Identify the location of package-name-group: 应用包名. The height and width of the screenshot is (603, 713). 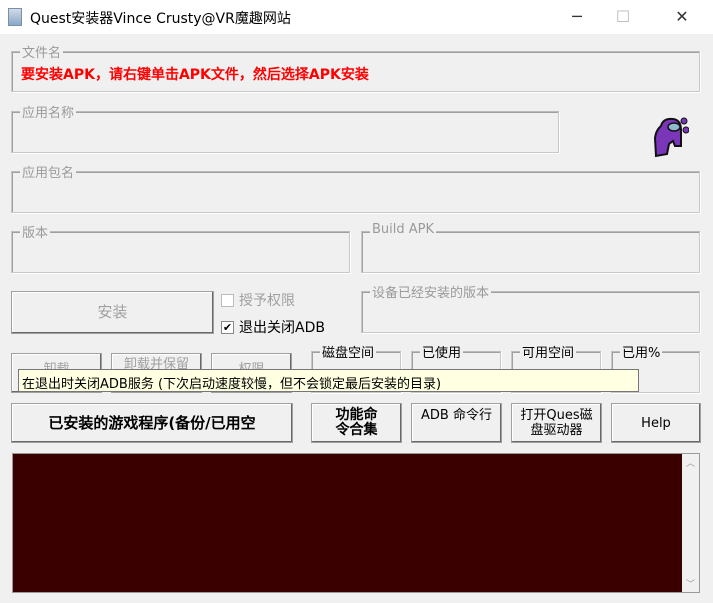
(355, 187).